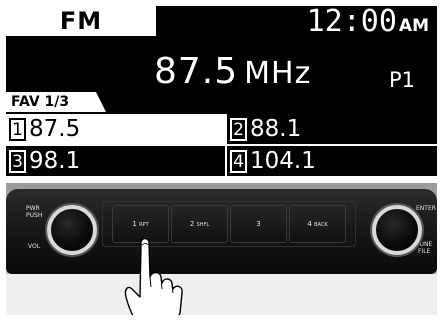  What do you see at coordinates (351, 22) in the screenshot?
I see `clock-time: 12:00` at bounding box center [351, 22].